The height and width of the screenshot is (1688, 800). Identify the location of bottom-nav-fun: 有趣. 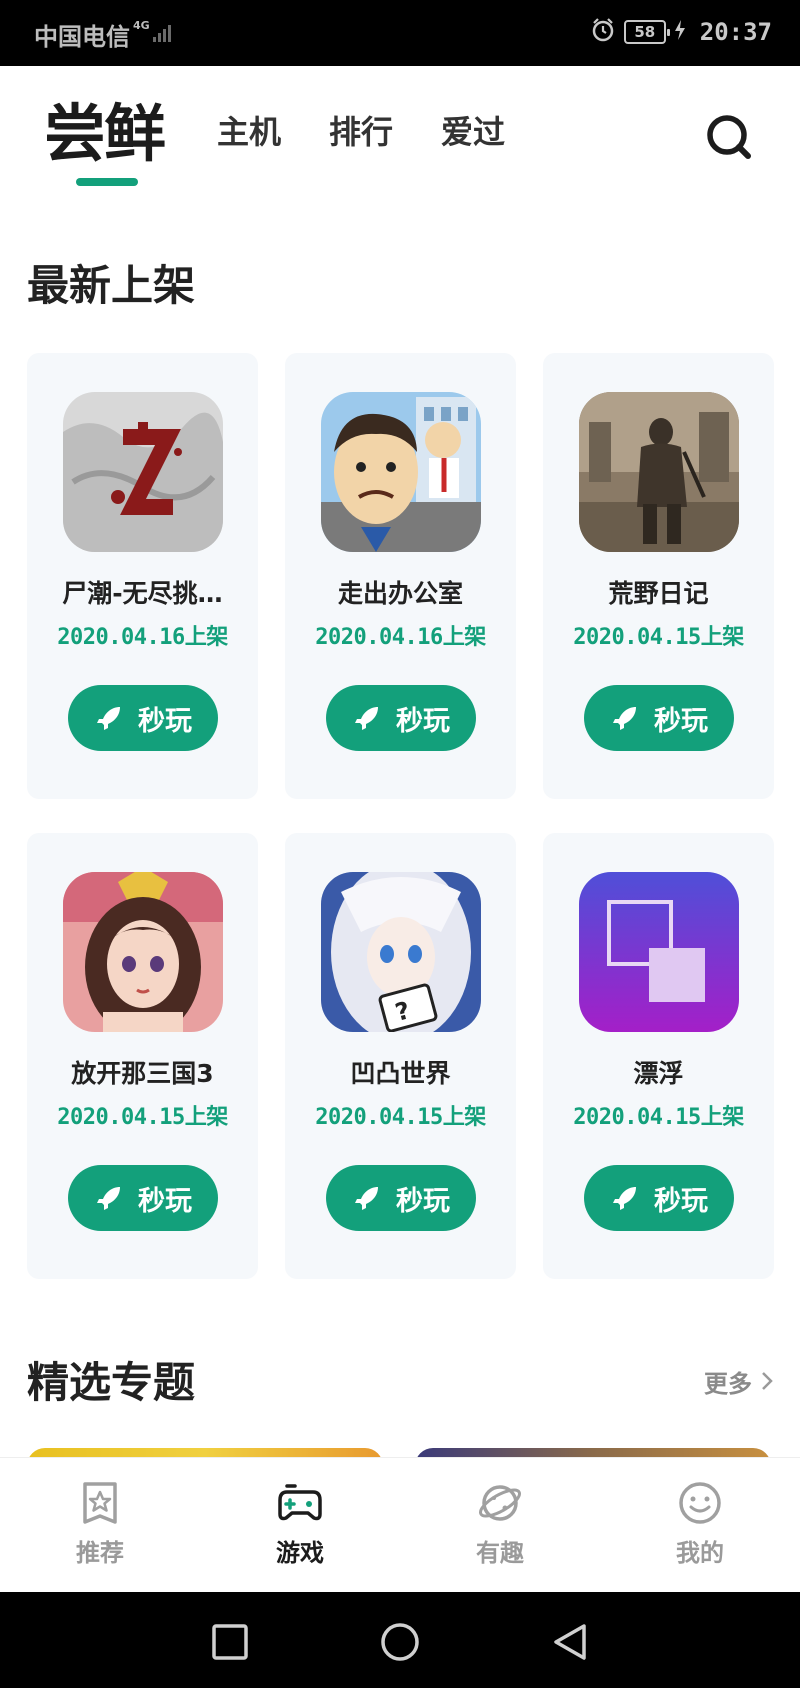
(500, 1524).